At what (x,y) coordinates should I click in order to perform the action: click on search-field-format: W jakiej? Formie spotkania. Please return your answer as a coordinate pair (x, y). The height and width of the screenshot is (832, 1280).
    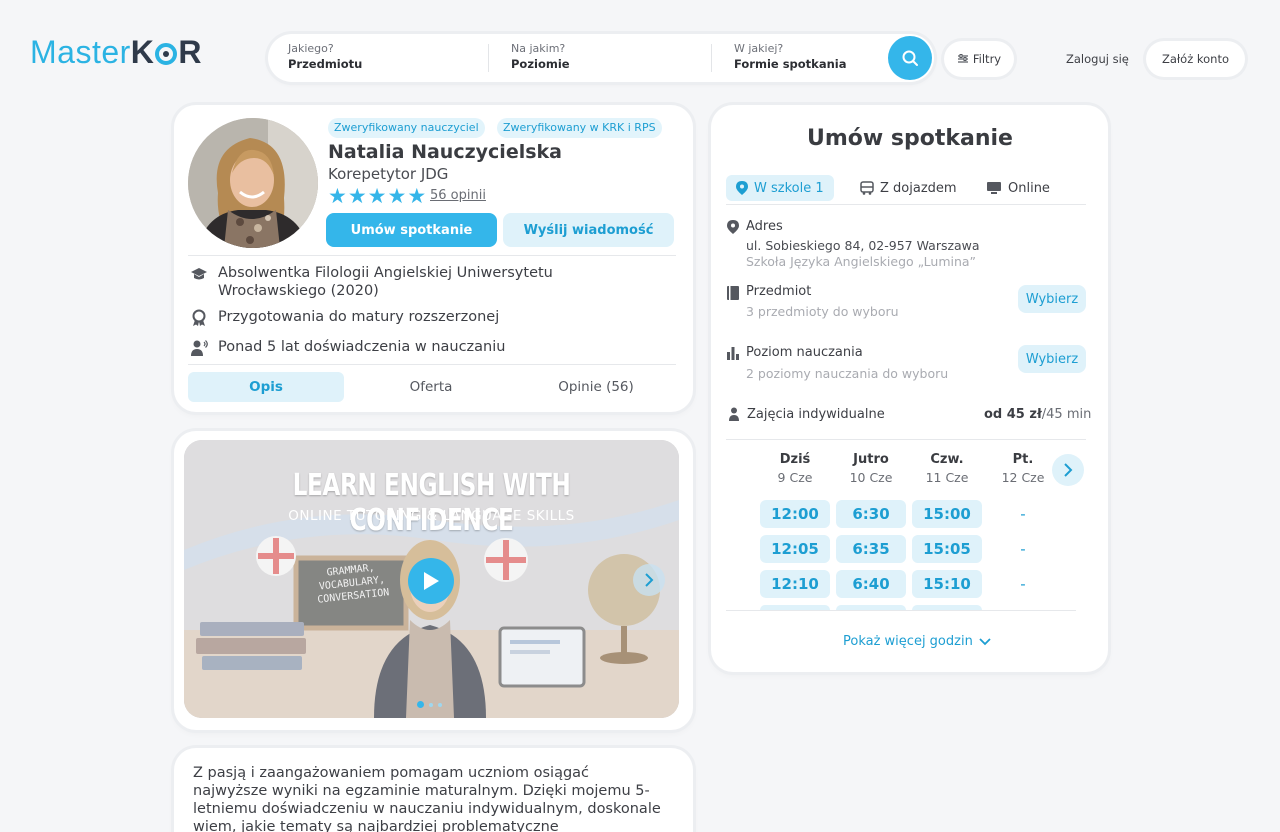
    Looking at the image, I should click on (790, 56).